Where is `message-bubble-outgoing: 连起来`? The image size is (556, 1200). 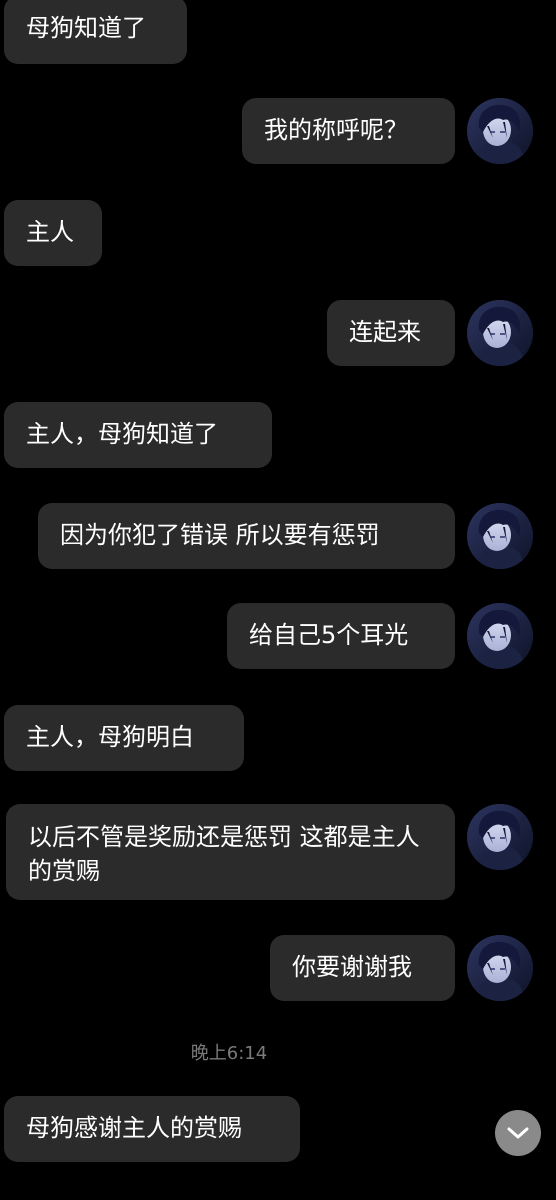 message-bubble-outgoing: 连起来 is located at coordinates (391, 333).